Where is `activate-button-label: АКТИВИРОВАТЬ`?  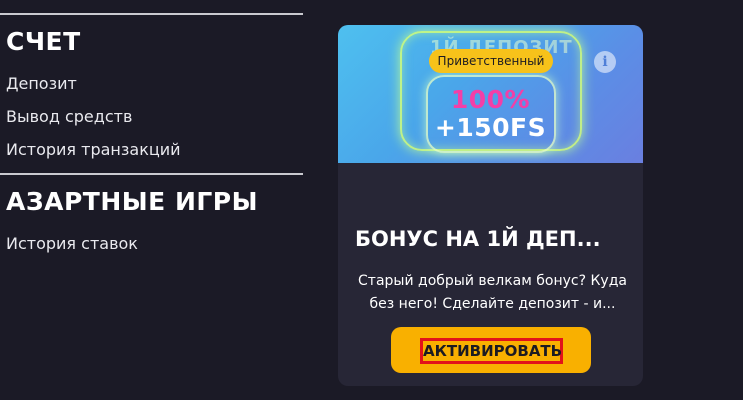 activate-button-label: АКТИВИРОВАТЬ is located at coordinates (491, 351).